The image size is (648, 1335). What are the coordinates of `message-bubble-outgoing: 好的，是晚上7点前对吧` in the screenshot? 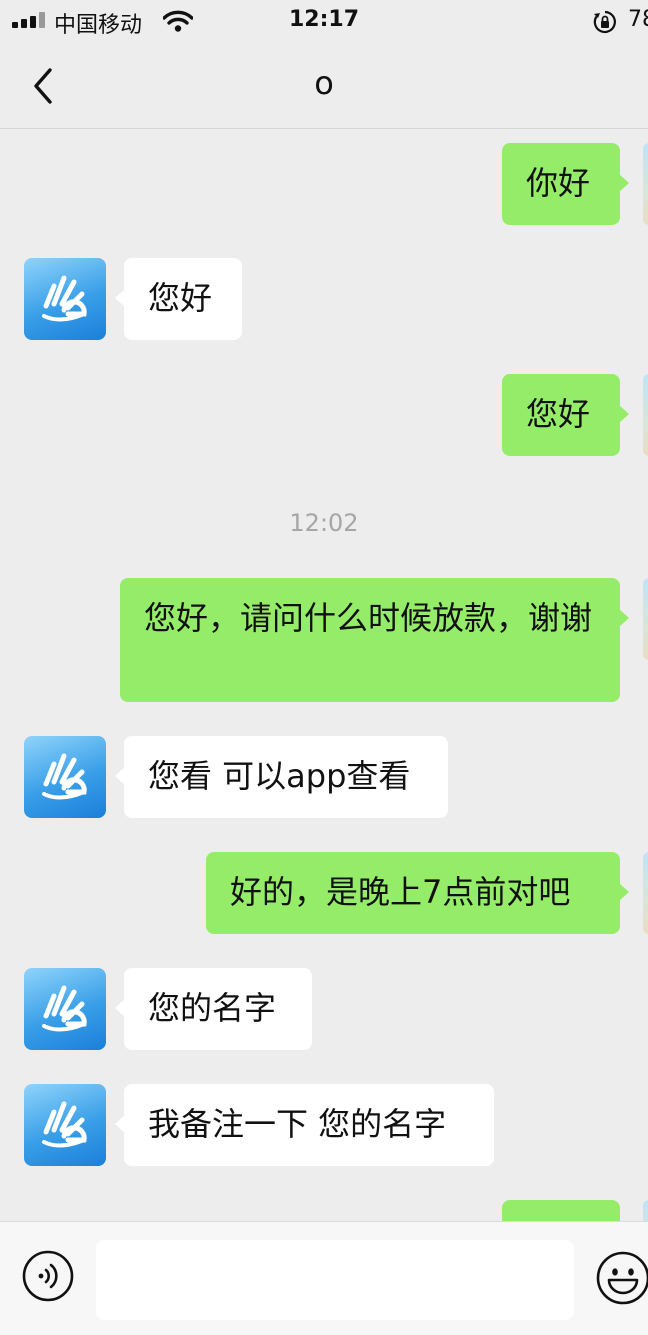 It's located at (417, 893).